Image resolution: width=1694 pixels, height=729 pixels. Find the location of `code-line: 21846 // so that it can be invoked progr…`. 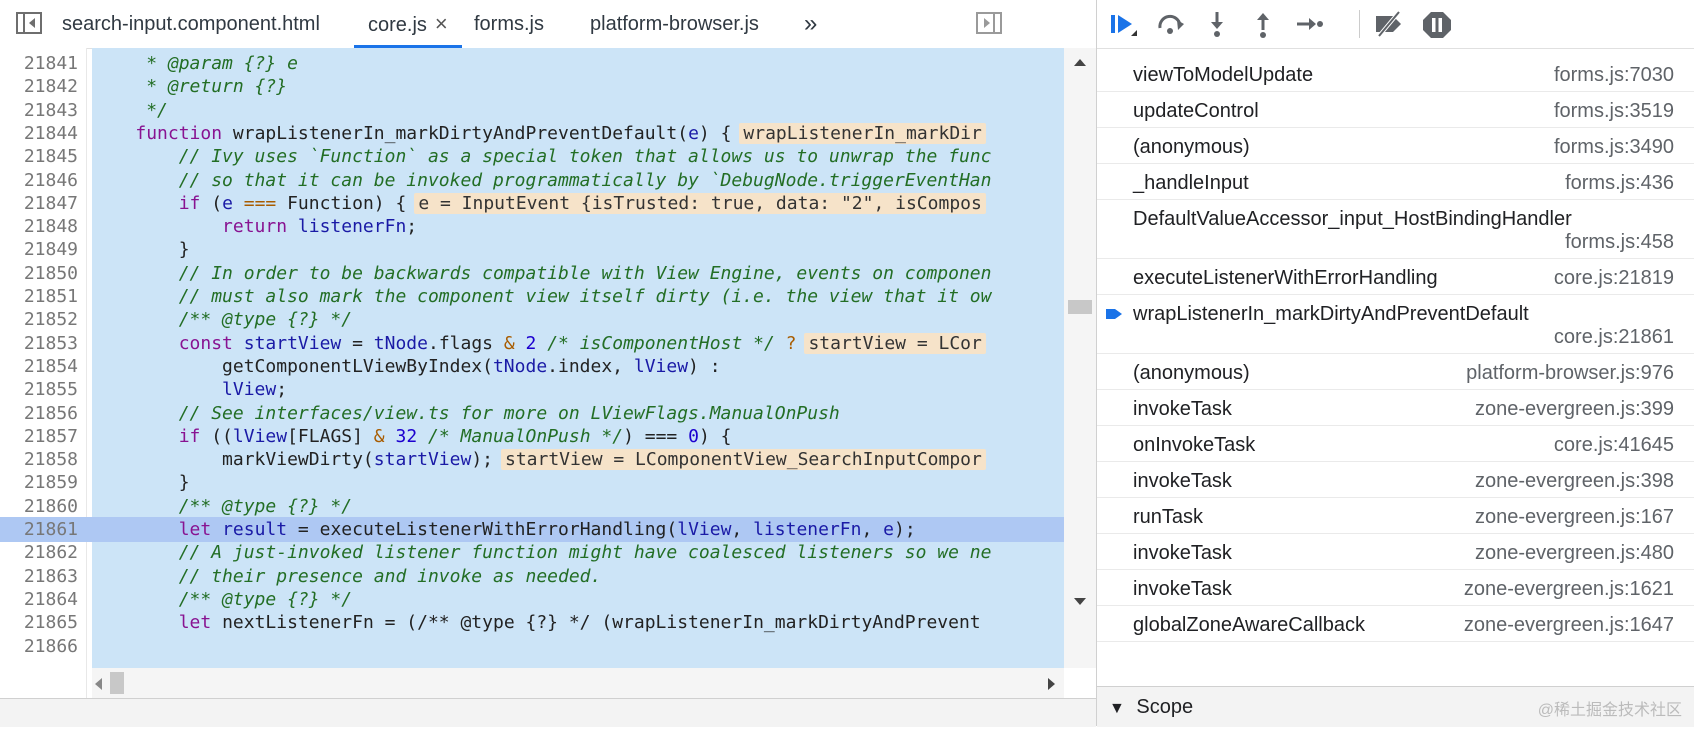

code-line: 21846 // so that it can be invoked progr… is located at coordinates (532, 180).